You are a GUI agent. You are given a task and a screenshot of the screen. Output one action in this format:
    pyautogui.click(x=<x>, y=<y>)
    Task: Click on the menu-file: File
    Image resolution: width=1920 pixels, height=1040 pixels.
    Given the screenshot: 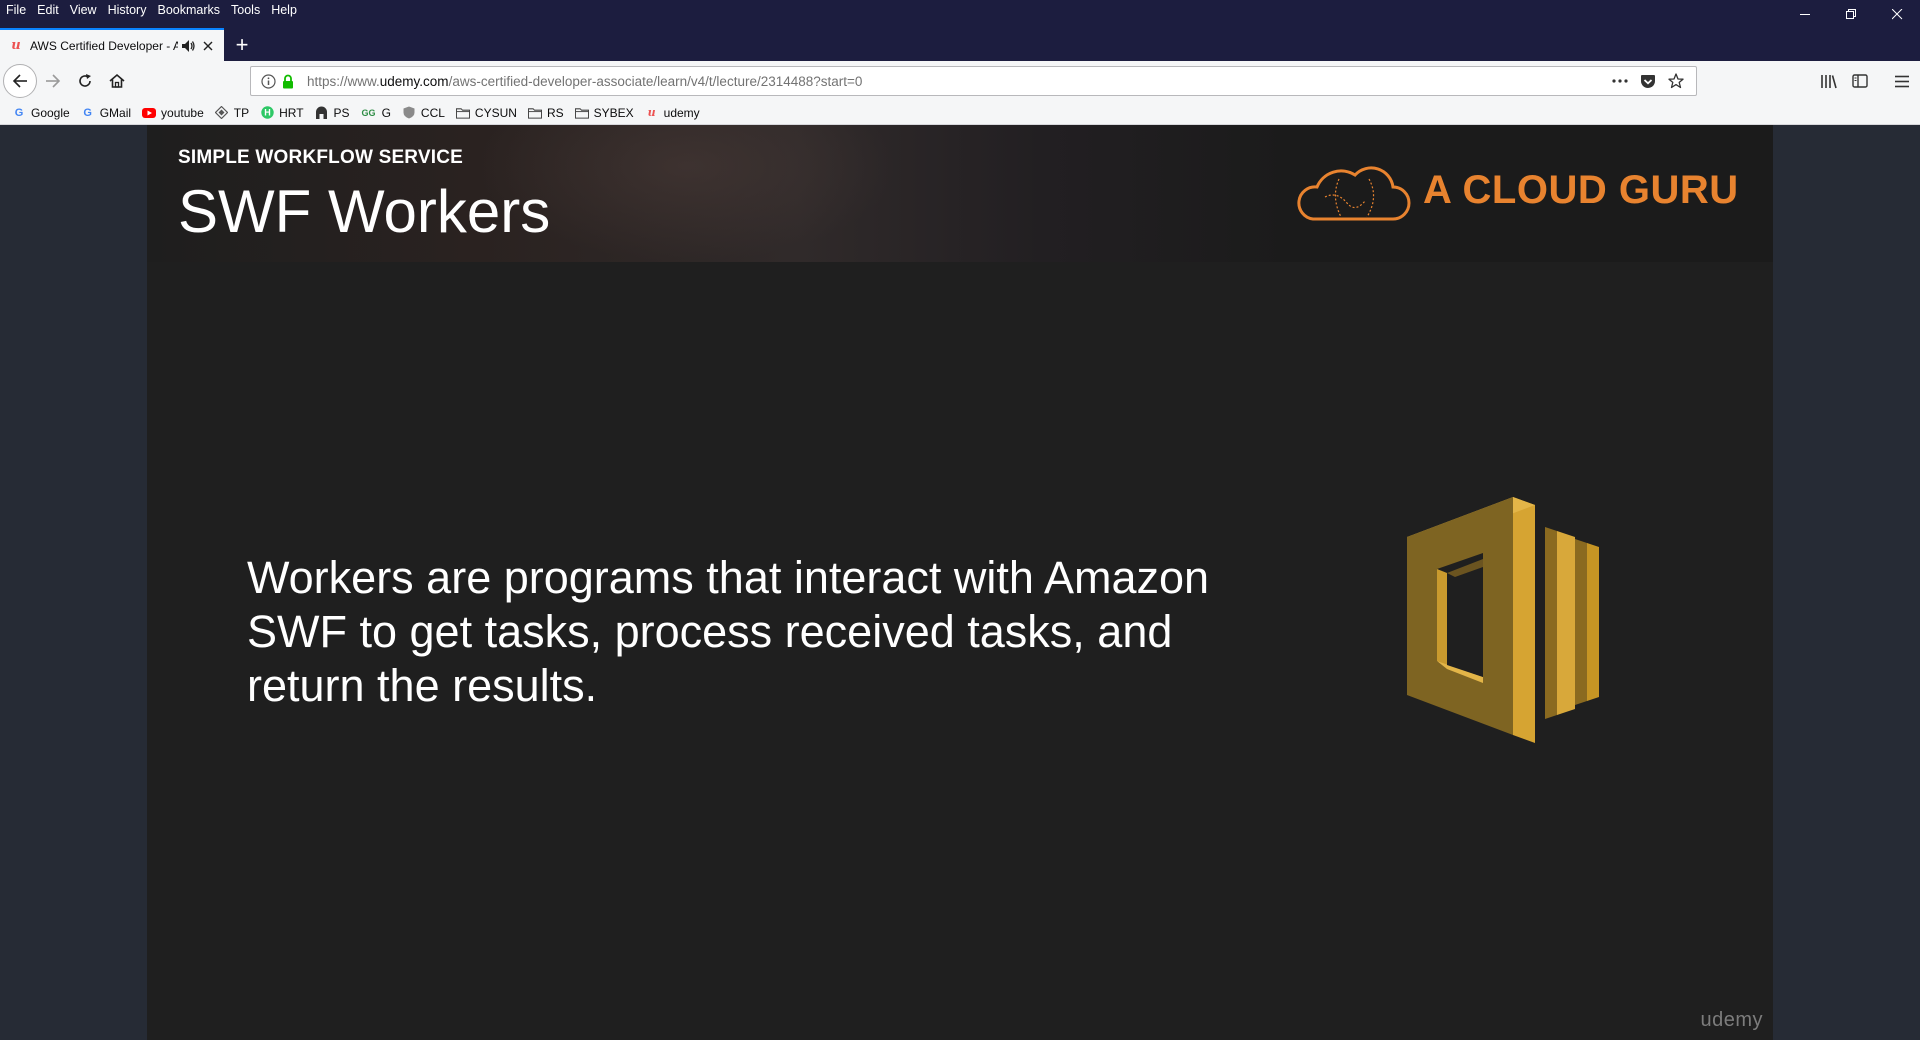 What is the action you would take?
    pyautogui.click(x=15, y=10)
    